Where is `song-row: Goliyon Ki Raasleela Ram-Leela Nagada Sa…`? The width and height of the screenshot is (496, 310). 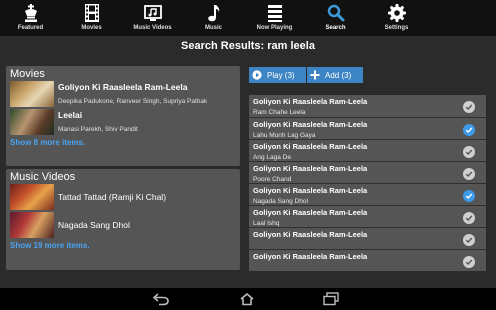
song-row: Goliyon Ki Raasleela Ram-Leela Nagada Sa… is located at coordinates (367, 194).